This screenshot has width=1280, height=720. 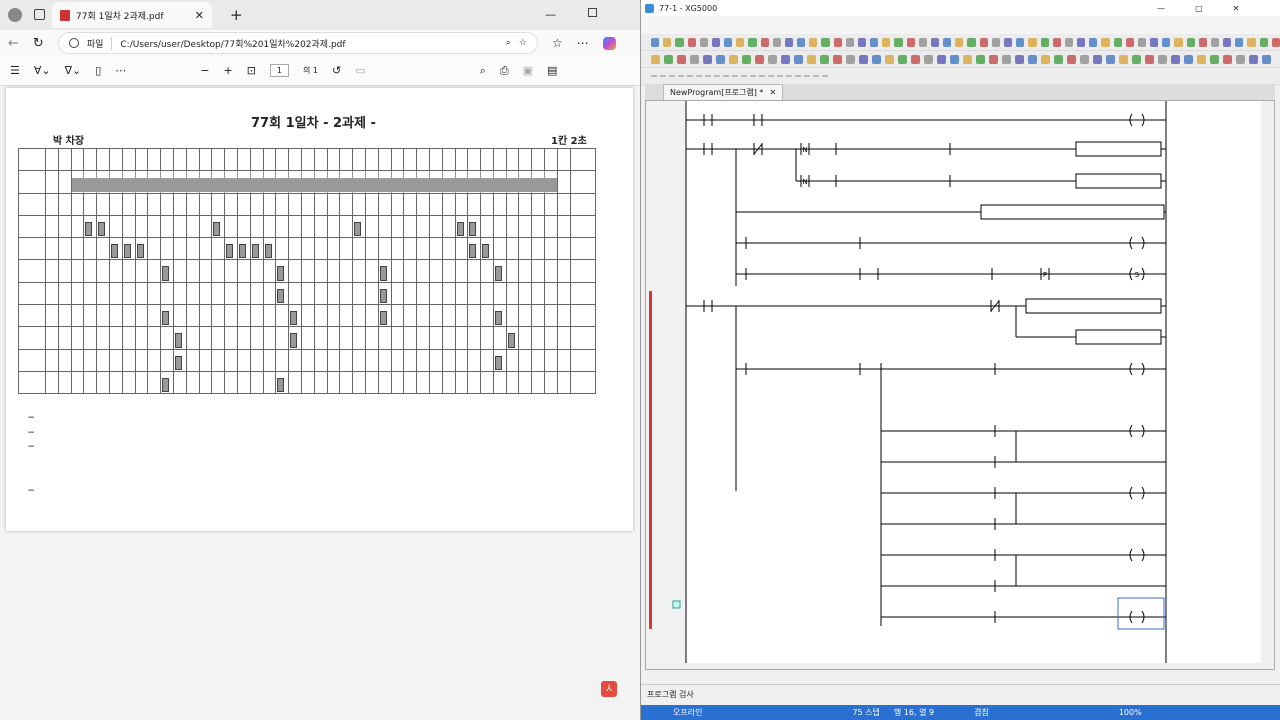 I want to click on search-icon: ⌕, so click(x=483, y=71).